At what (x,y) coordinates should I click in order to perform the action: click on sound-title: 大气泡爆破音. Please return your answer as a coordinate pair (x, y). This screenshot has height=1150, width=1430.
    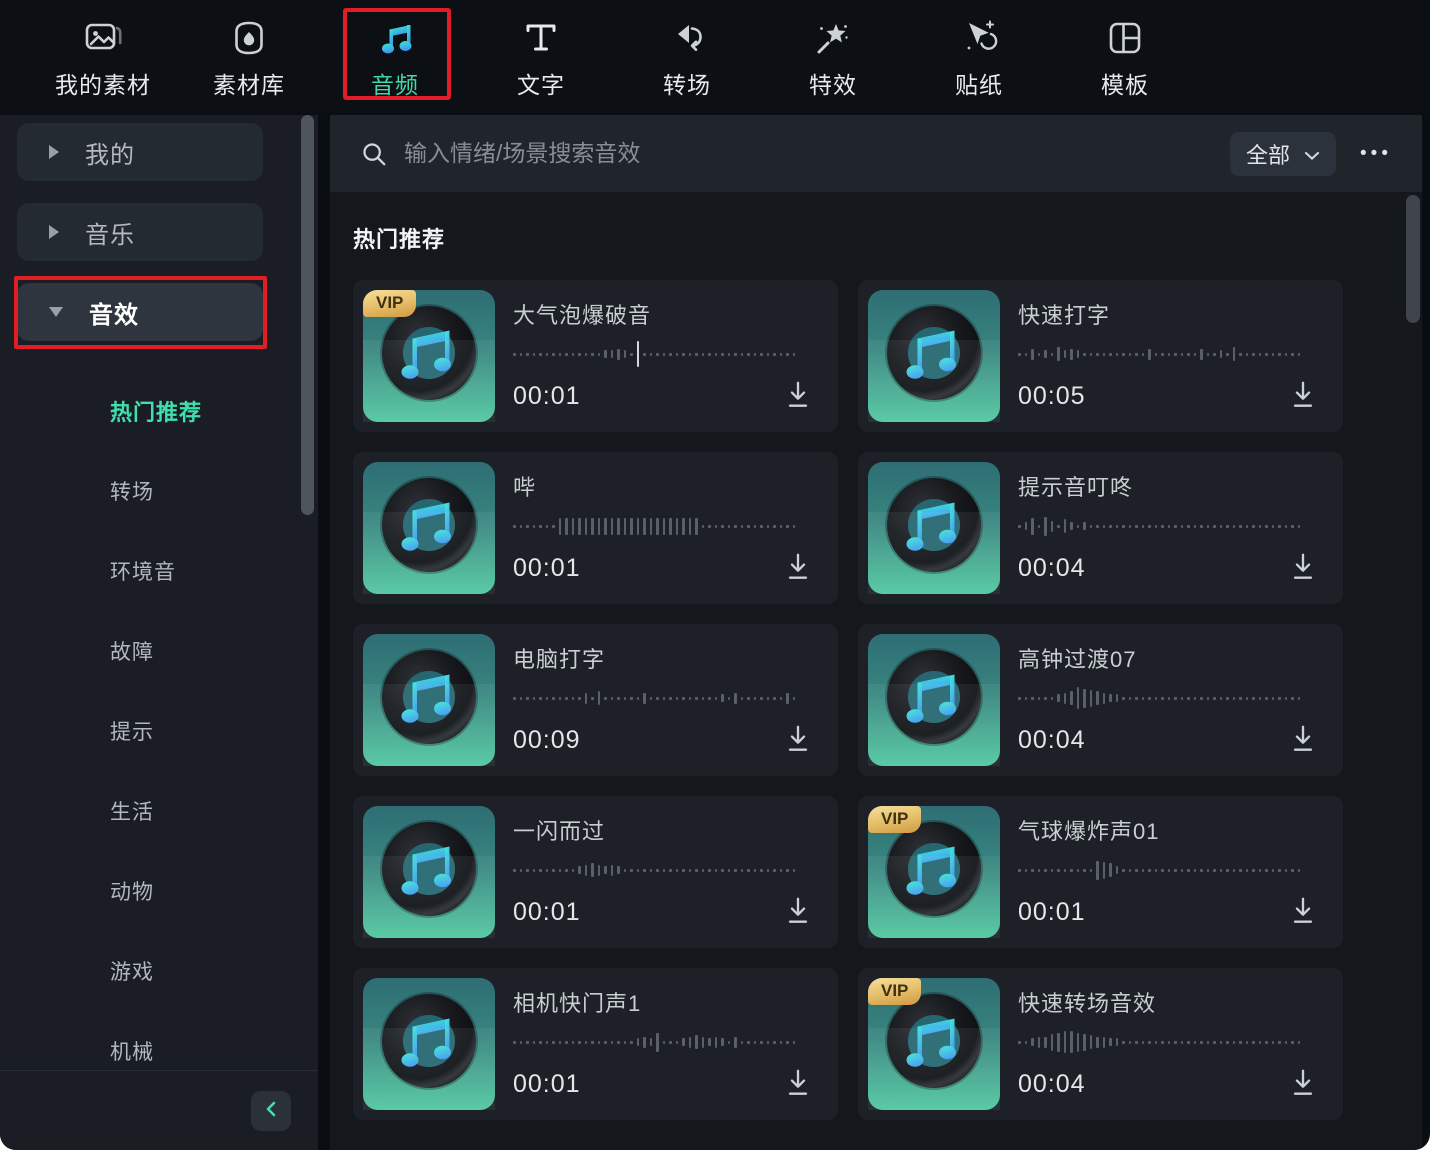
    Looking at the image, I should click on (582, 315).